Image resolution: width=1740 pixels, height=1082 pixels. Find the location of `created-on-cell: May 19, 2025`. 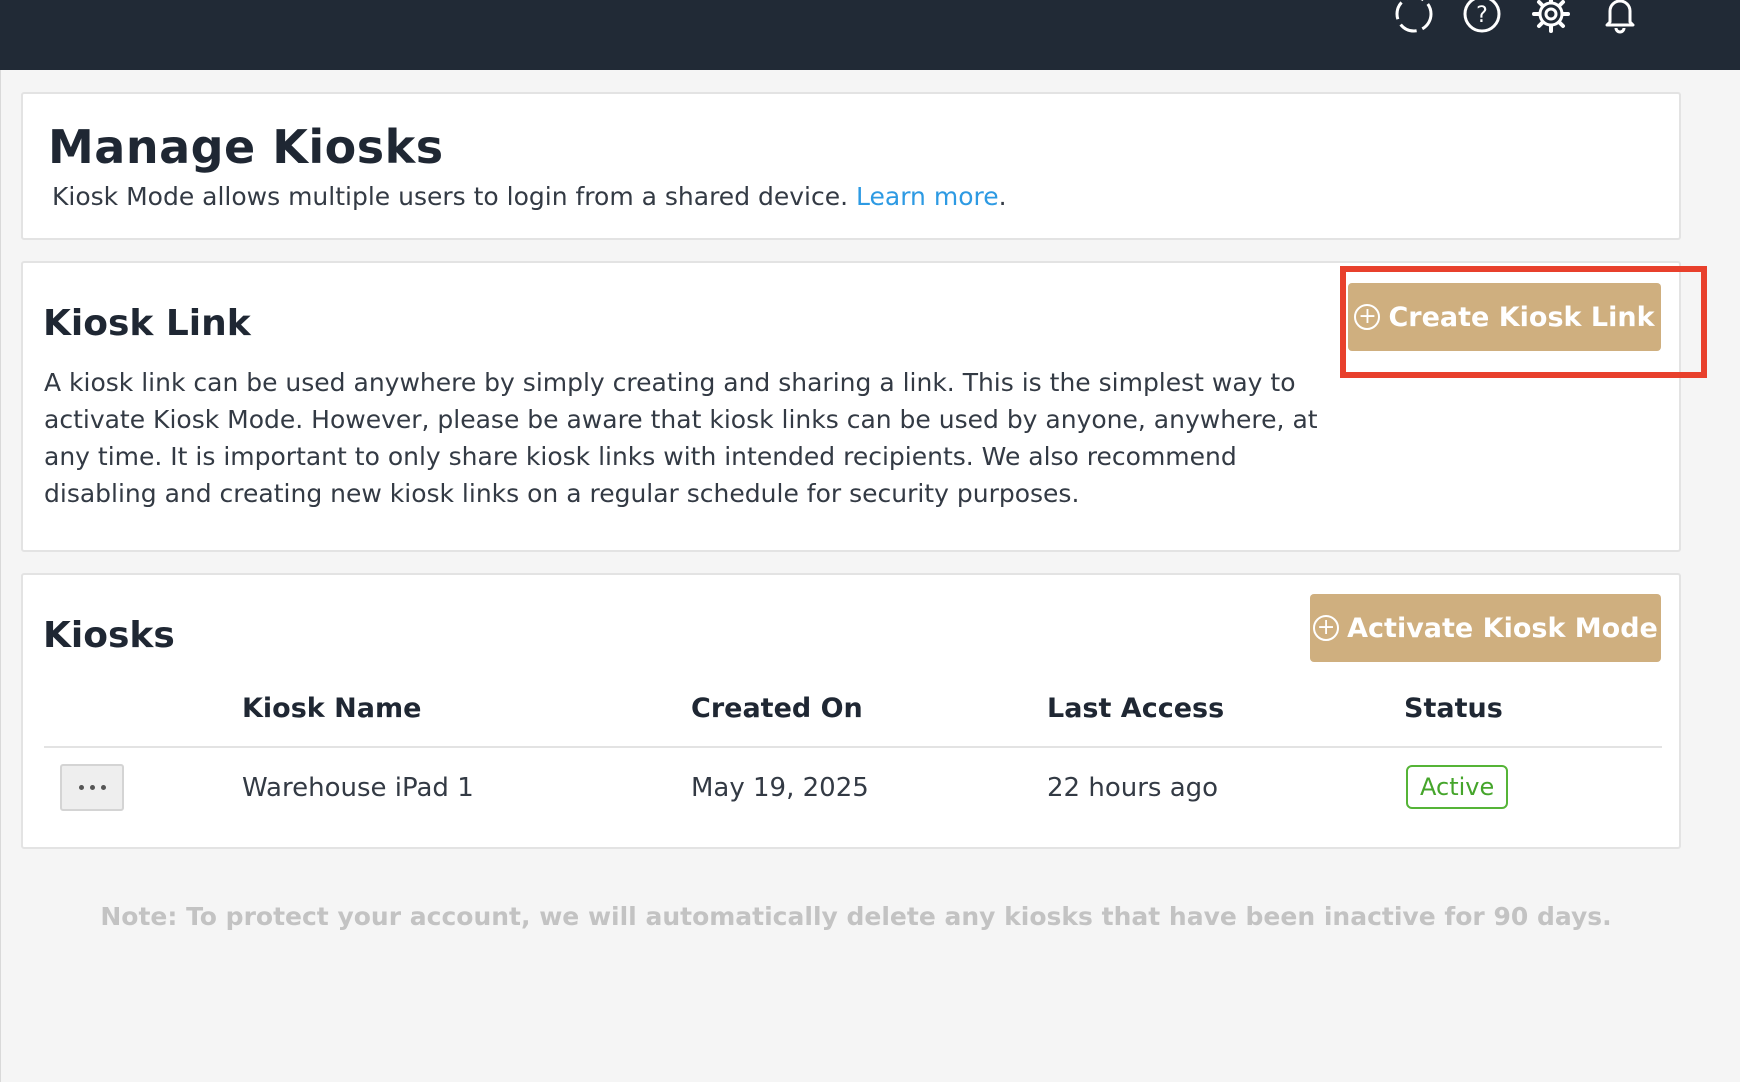

created-on-cell: May 19, 2025 is located at coordinates (780, 788).